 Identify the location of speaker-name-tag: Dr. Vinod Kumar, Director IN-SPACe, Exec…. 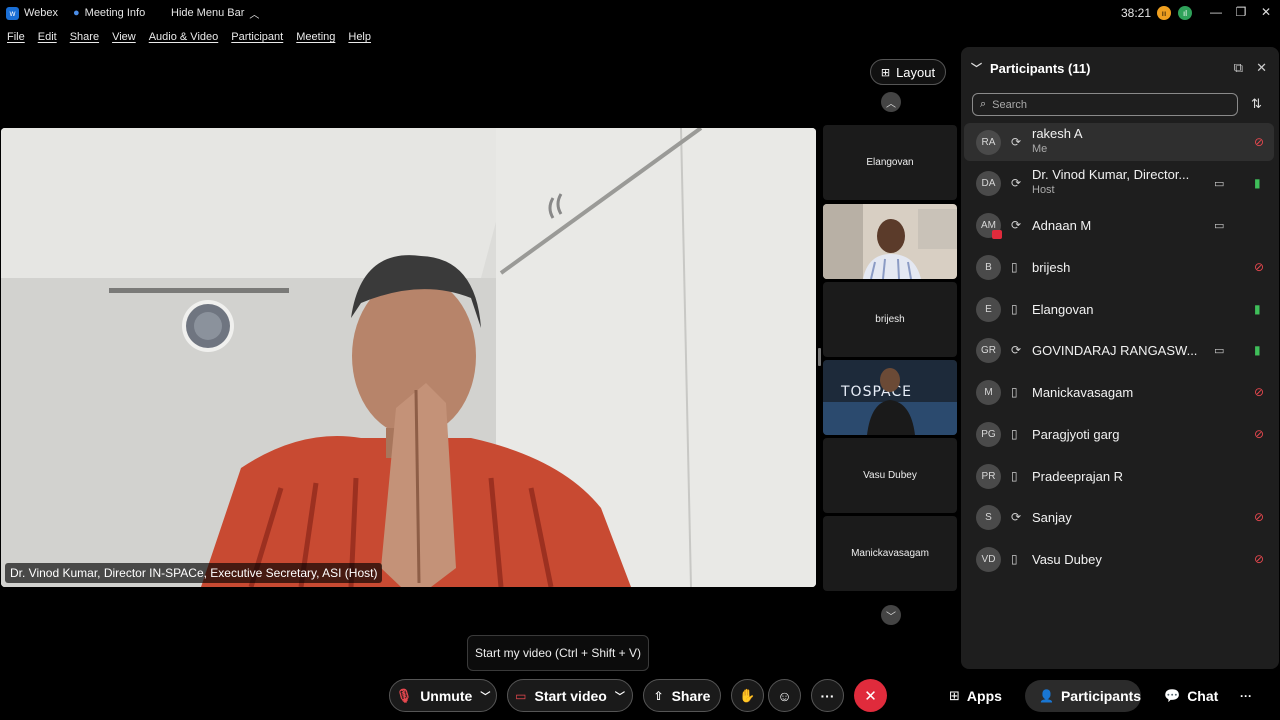
(194, 573).